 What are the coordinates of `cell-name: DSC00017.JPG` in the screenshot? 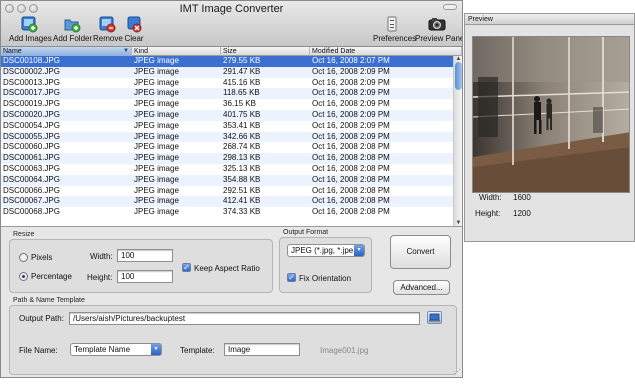 It's located at (31, 93).